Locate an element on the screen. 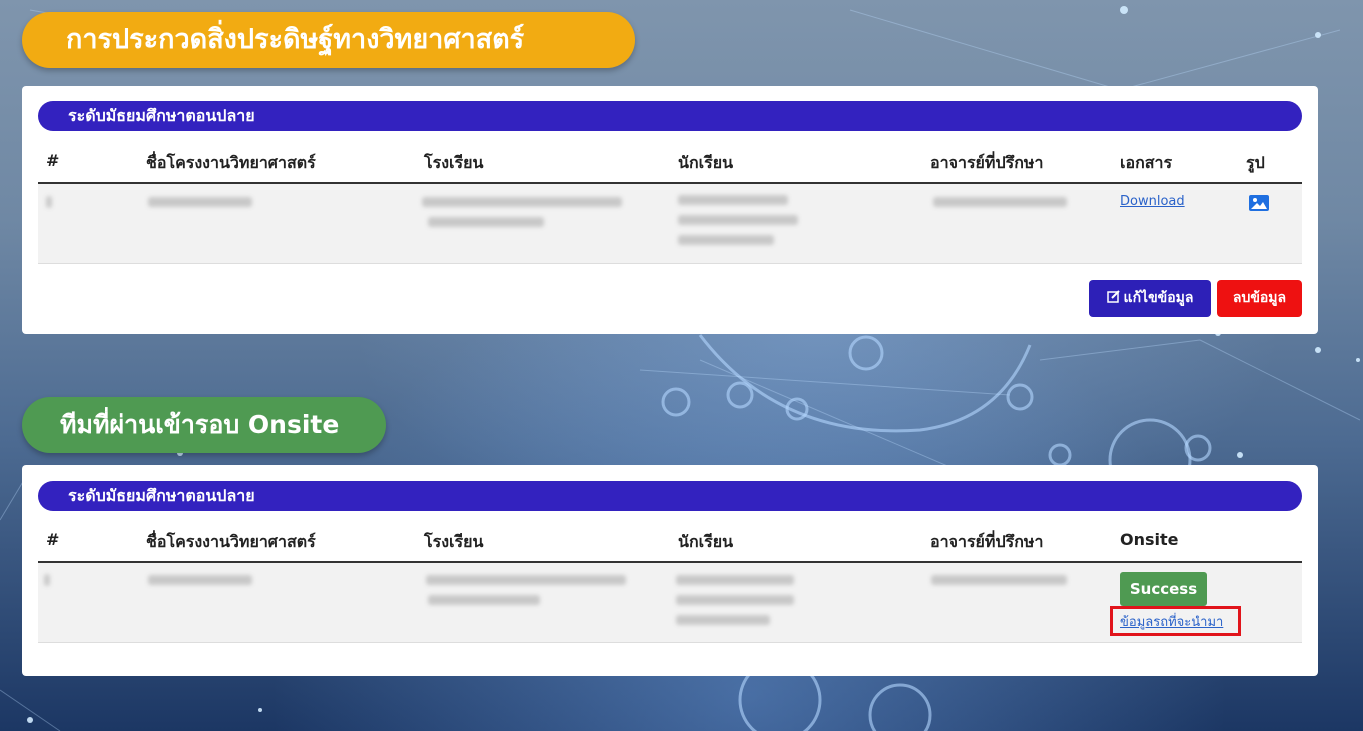 This screenshot has height=731, width=1363. onsite-status-success: Success is located at coordinates (1163, 589).